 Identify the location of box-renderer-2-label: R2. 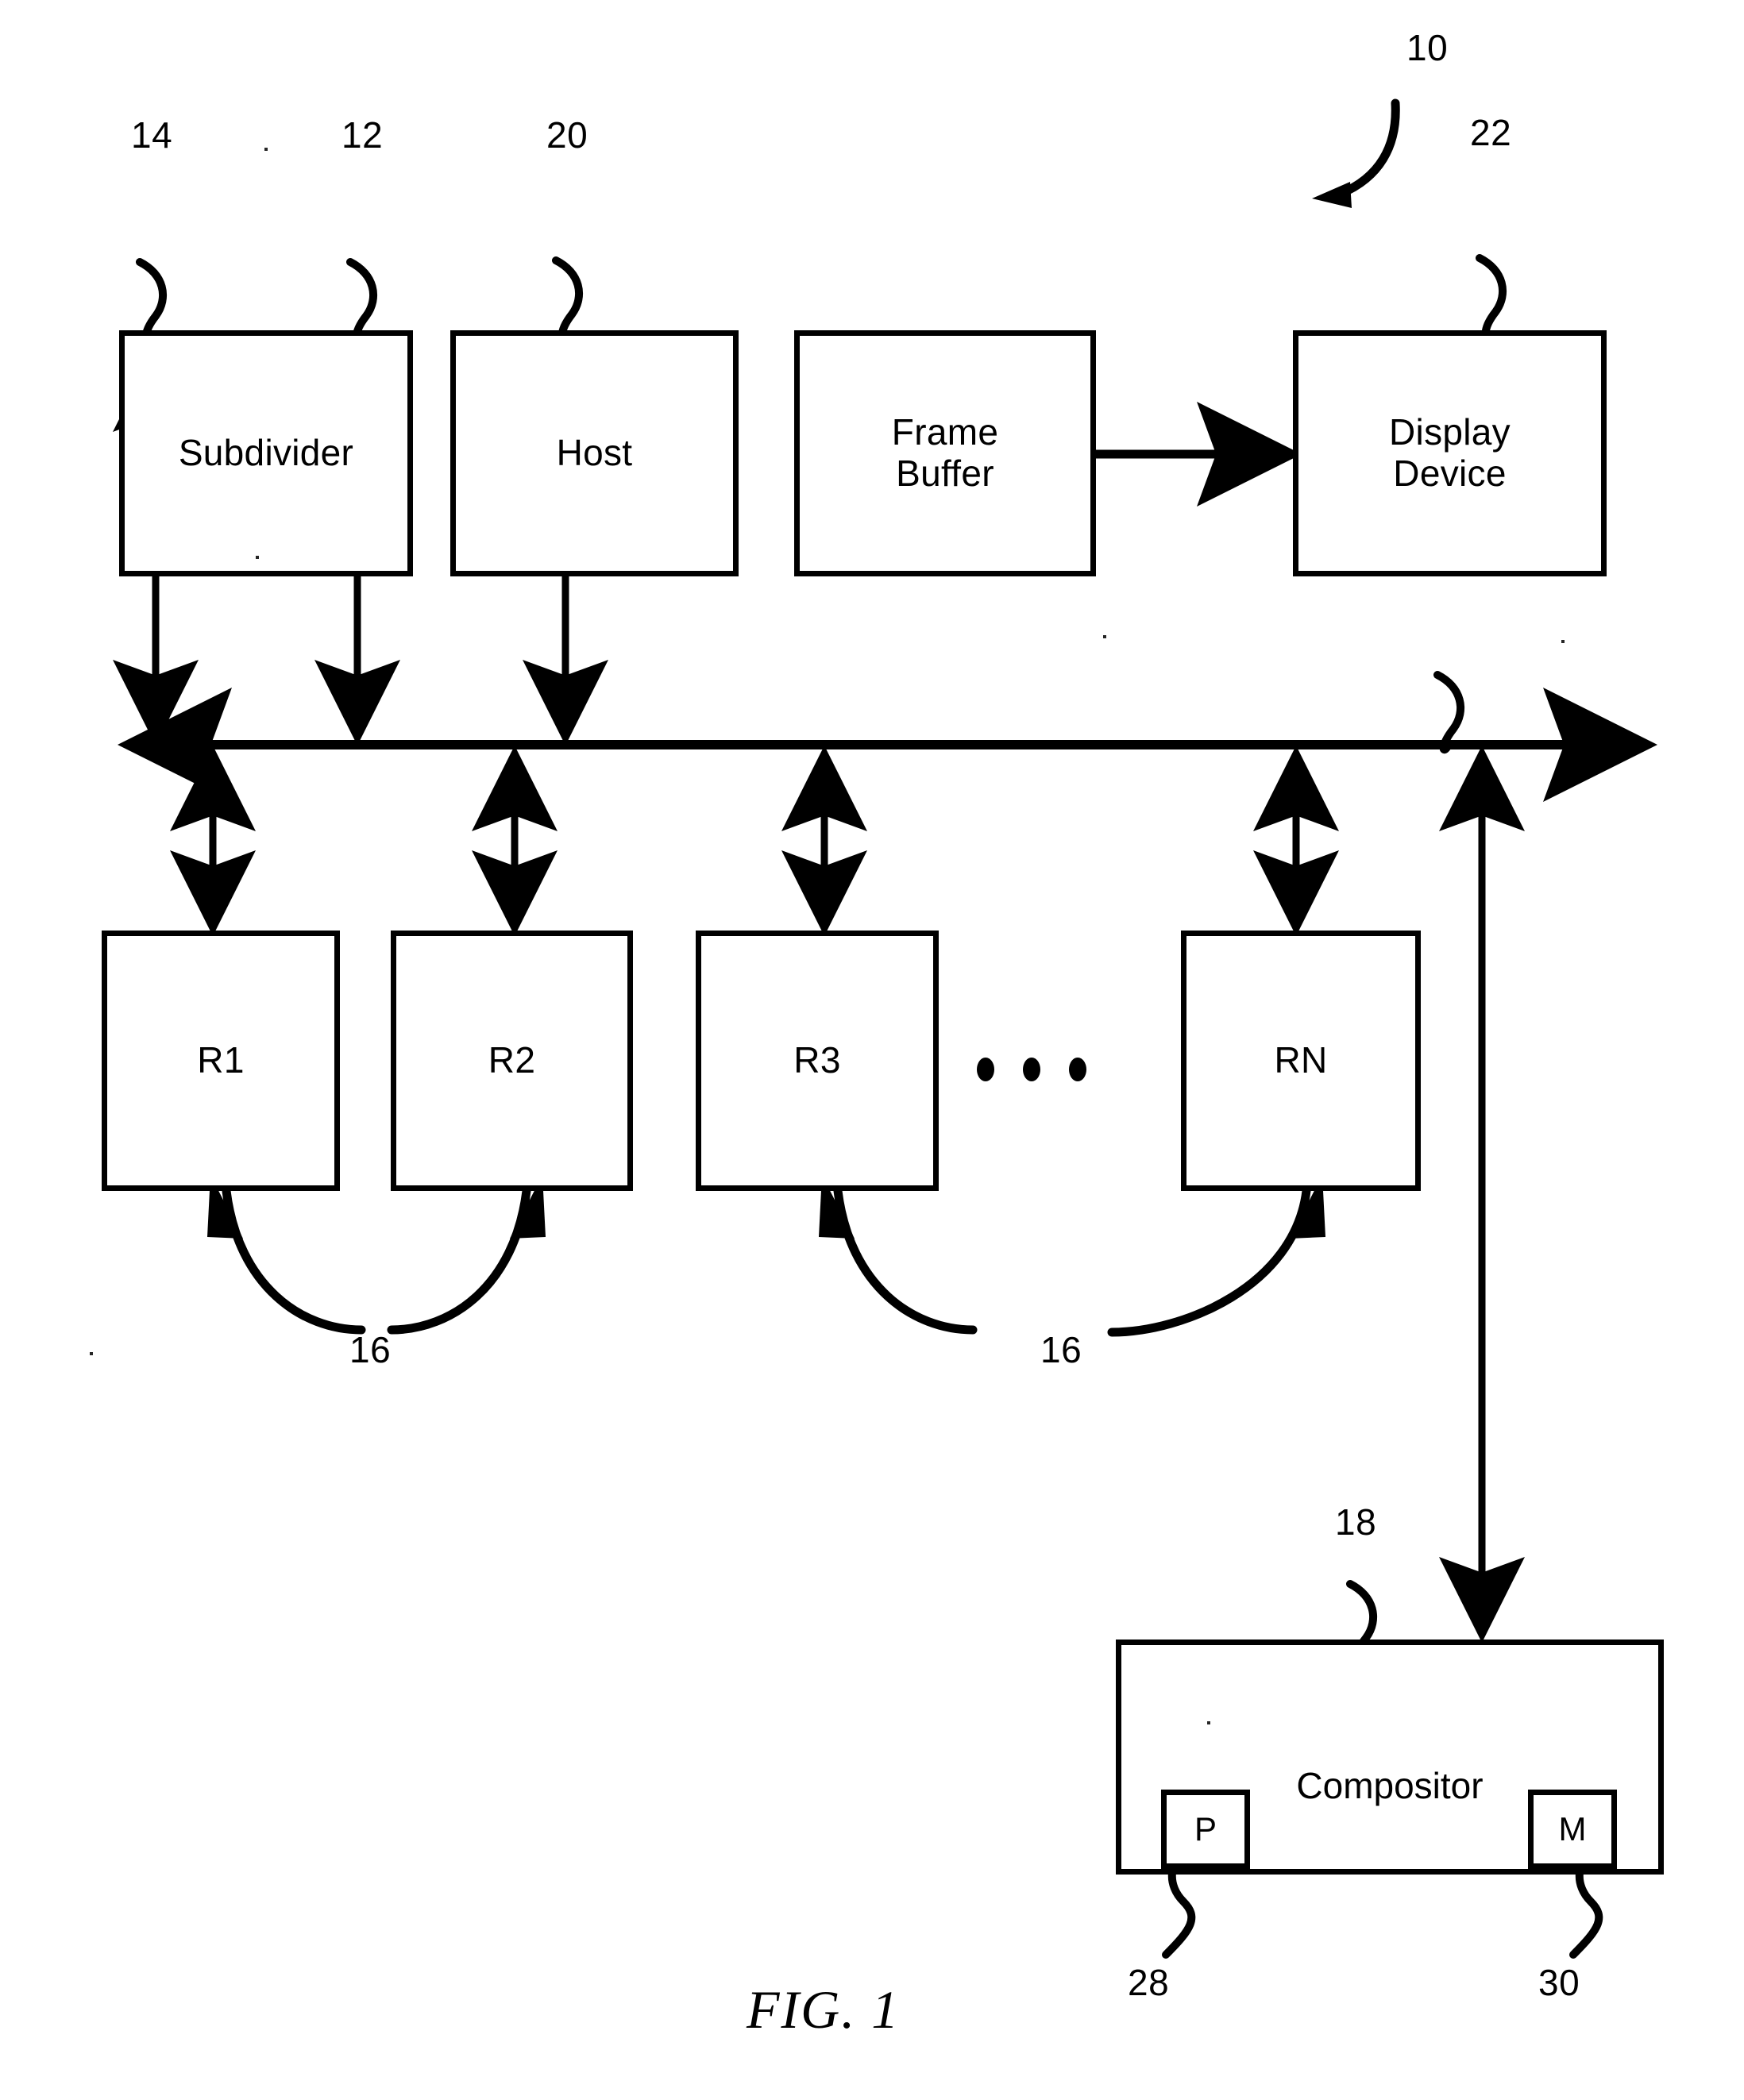
(512, 1060).